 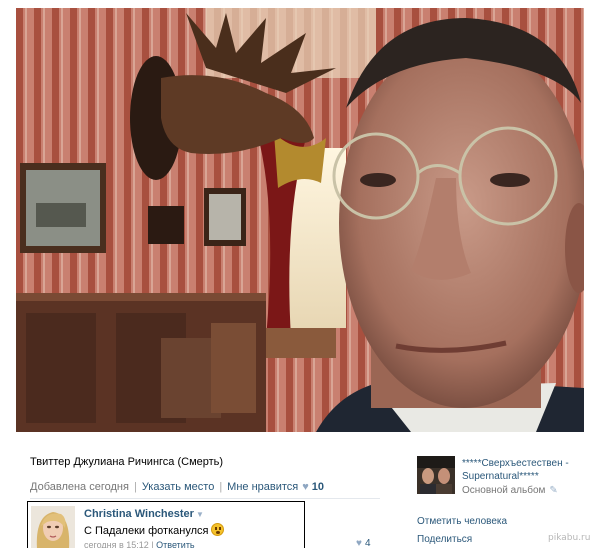 I want to click on tag-person-link: Отметить человека, so click(x=462, y=521).